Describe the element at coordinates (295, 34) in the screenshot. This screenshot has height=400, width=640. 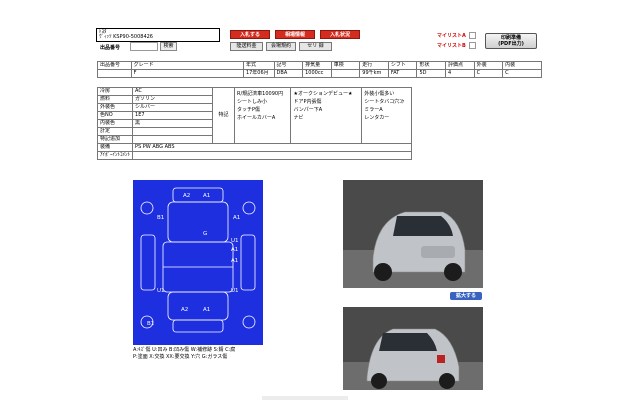
I see `market-info-button: 相場情報` at that location.